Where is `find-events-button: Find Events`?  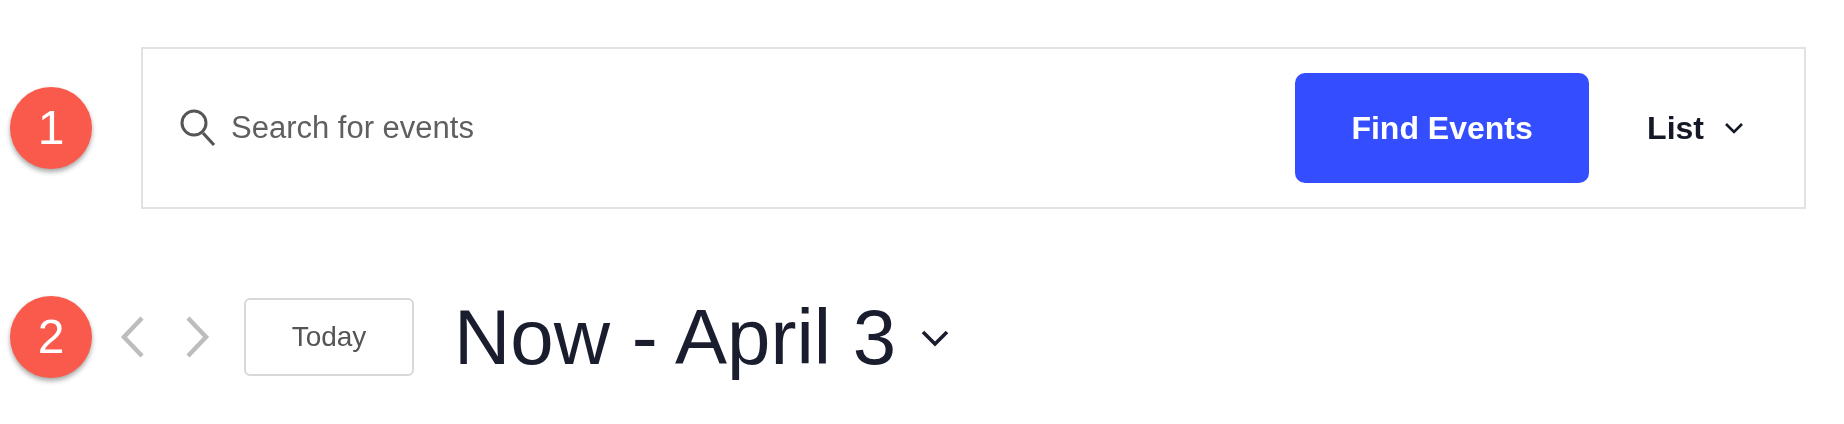 find-events-button: Find Events is located at coordinates (1442, 128).